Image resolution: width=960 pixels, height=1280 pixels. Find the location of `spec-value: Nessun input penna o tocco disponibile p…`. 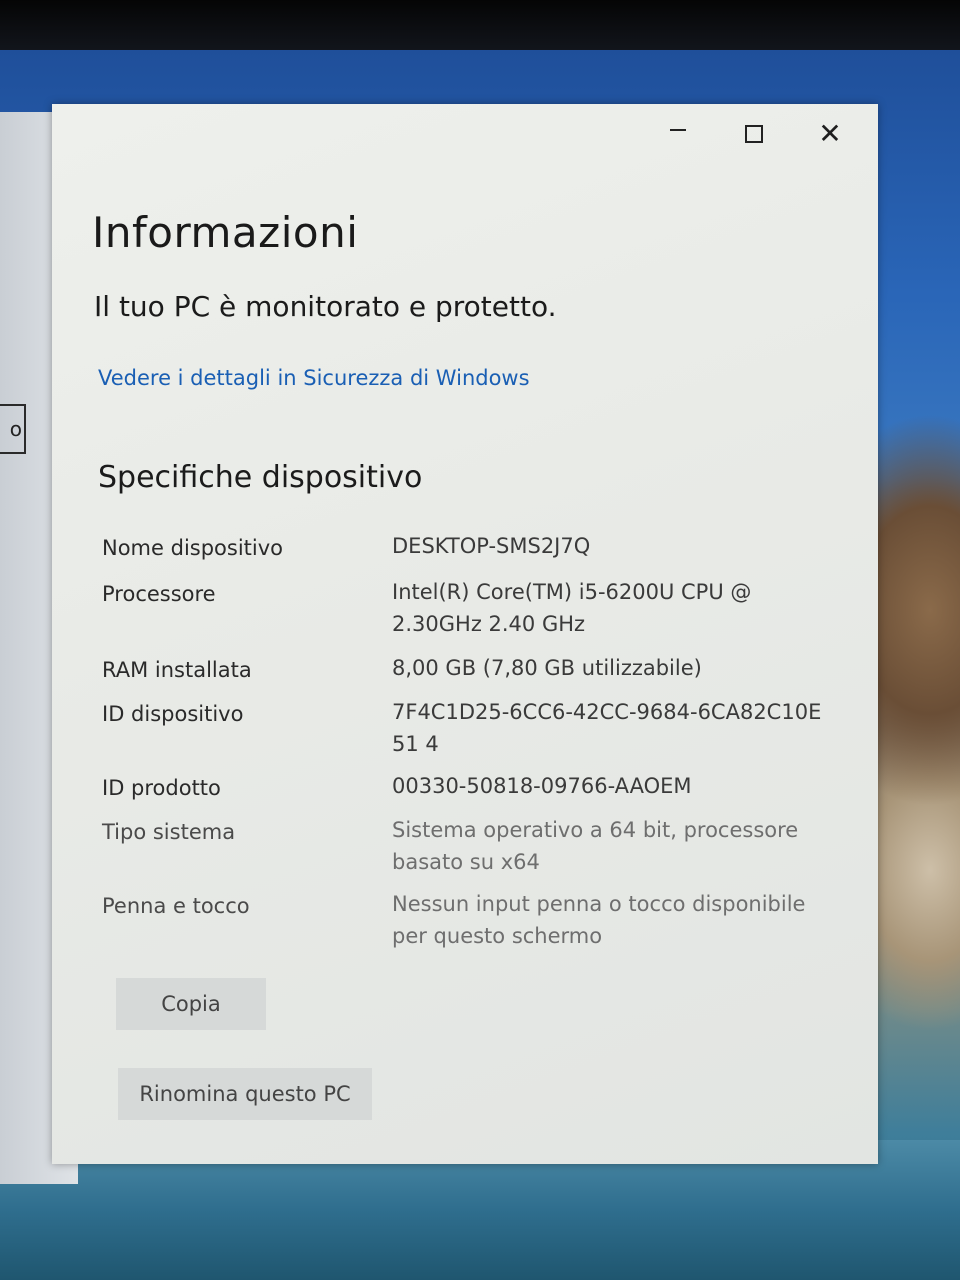

spec-value: Nessun input penna o tocco disponibile p… is located at coordinates (599, 920).